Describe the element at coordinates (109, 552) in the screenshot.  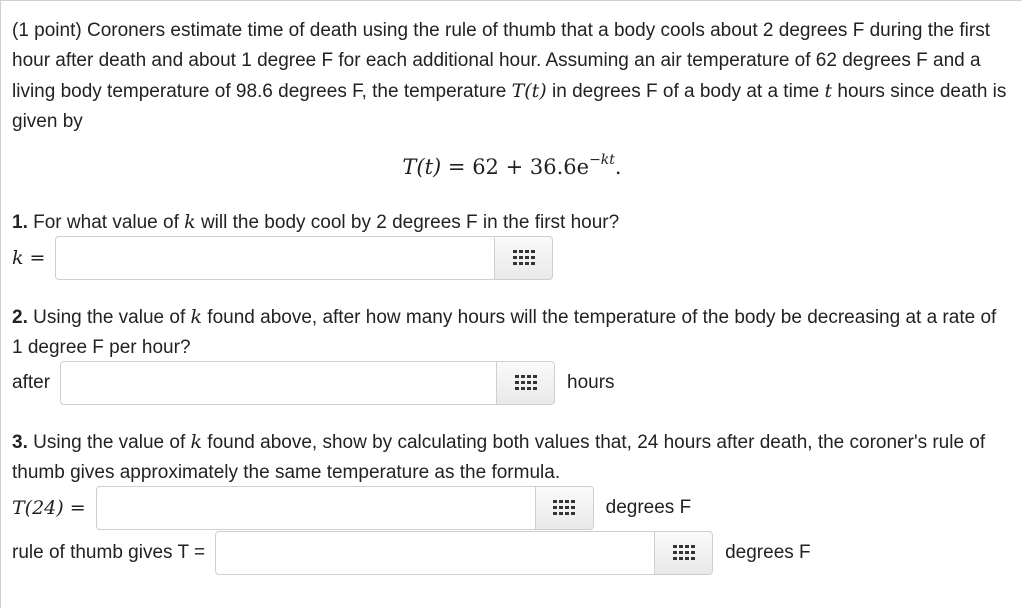
I see `answer-3b-label: rule of thumb gives T =` at that location.